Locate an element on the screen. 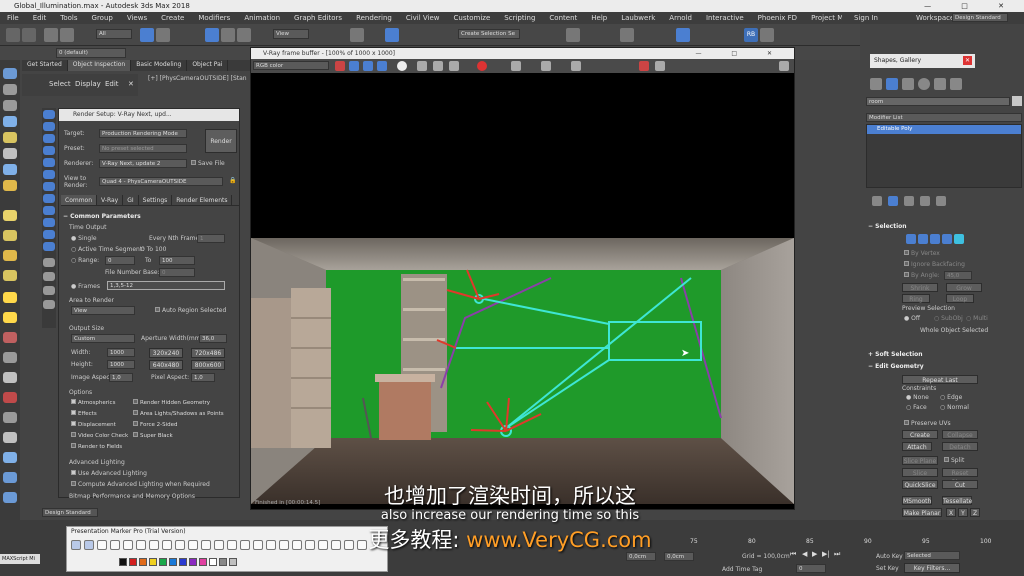 This screenshot has width=1024, height=576. line-icon is located at coordinates (141, 545).